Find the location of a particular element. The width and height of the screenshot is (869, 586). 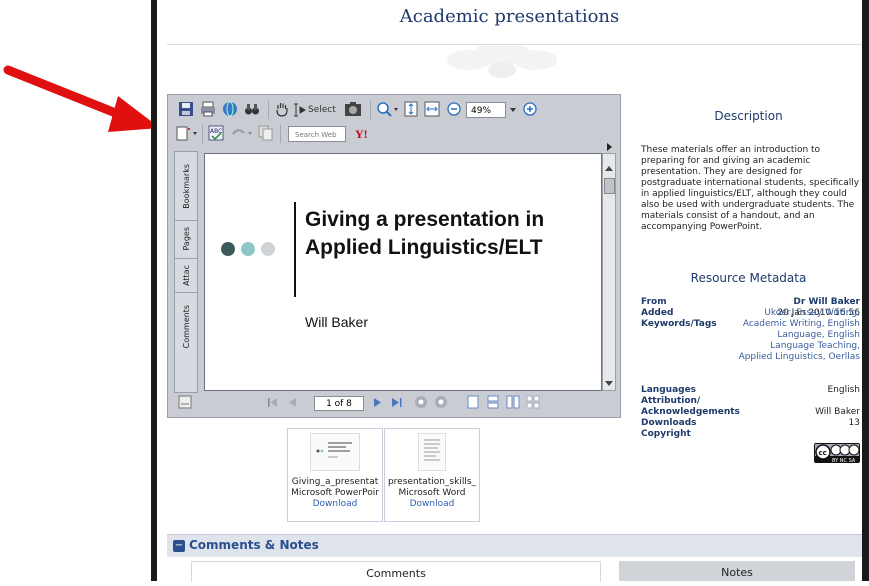

previous-view-icon is located at coordinates (421, 402).